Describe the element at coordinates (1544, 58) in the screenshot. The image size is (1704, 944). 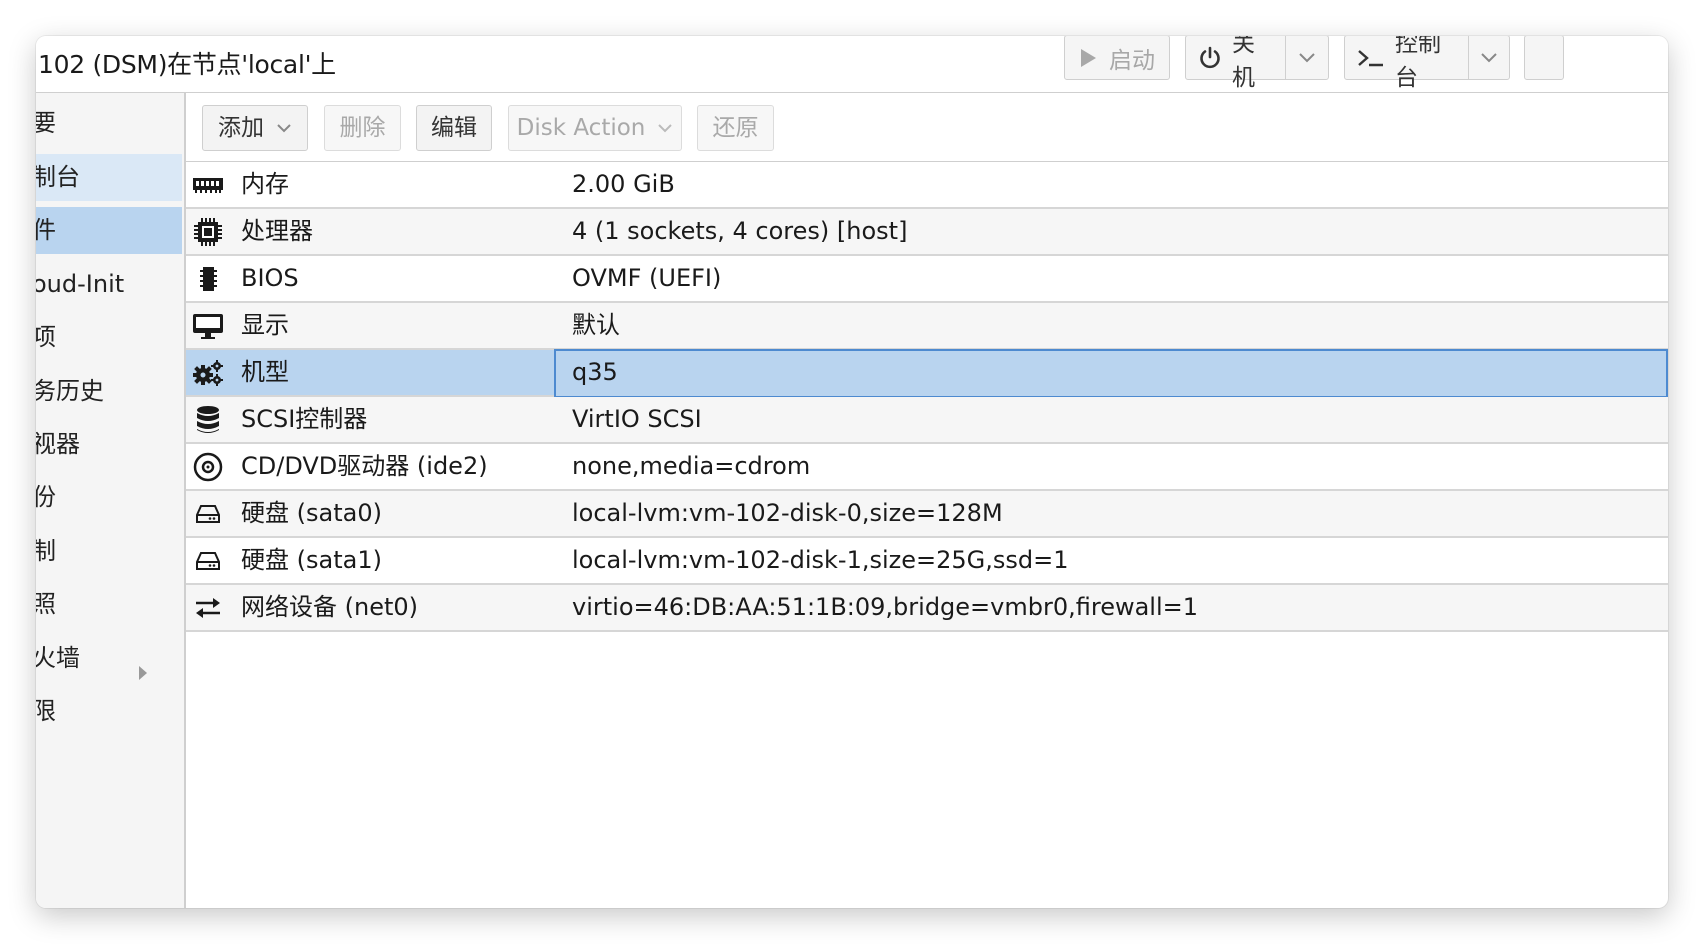
I see `more-button` at that location.